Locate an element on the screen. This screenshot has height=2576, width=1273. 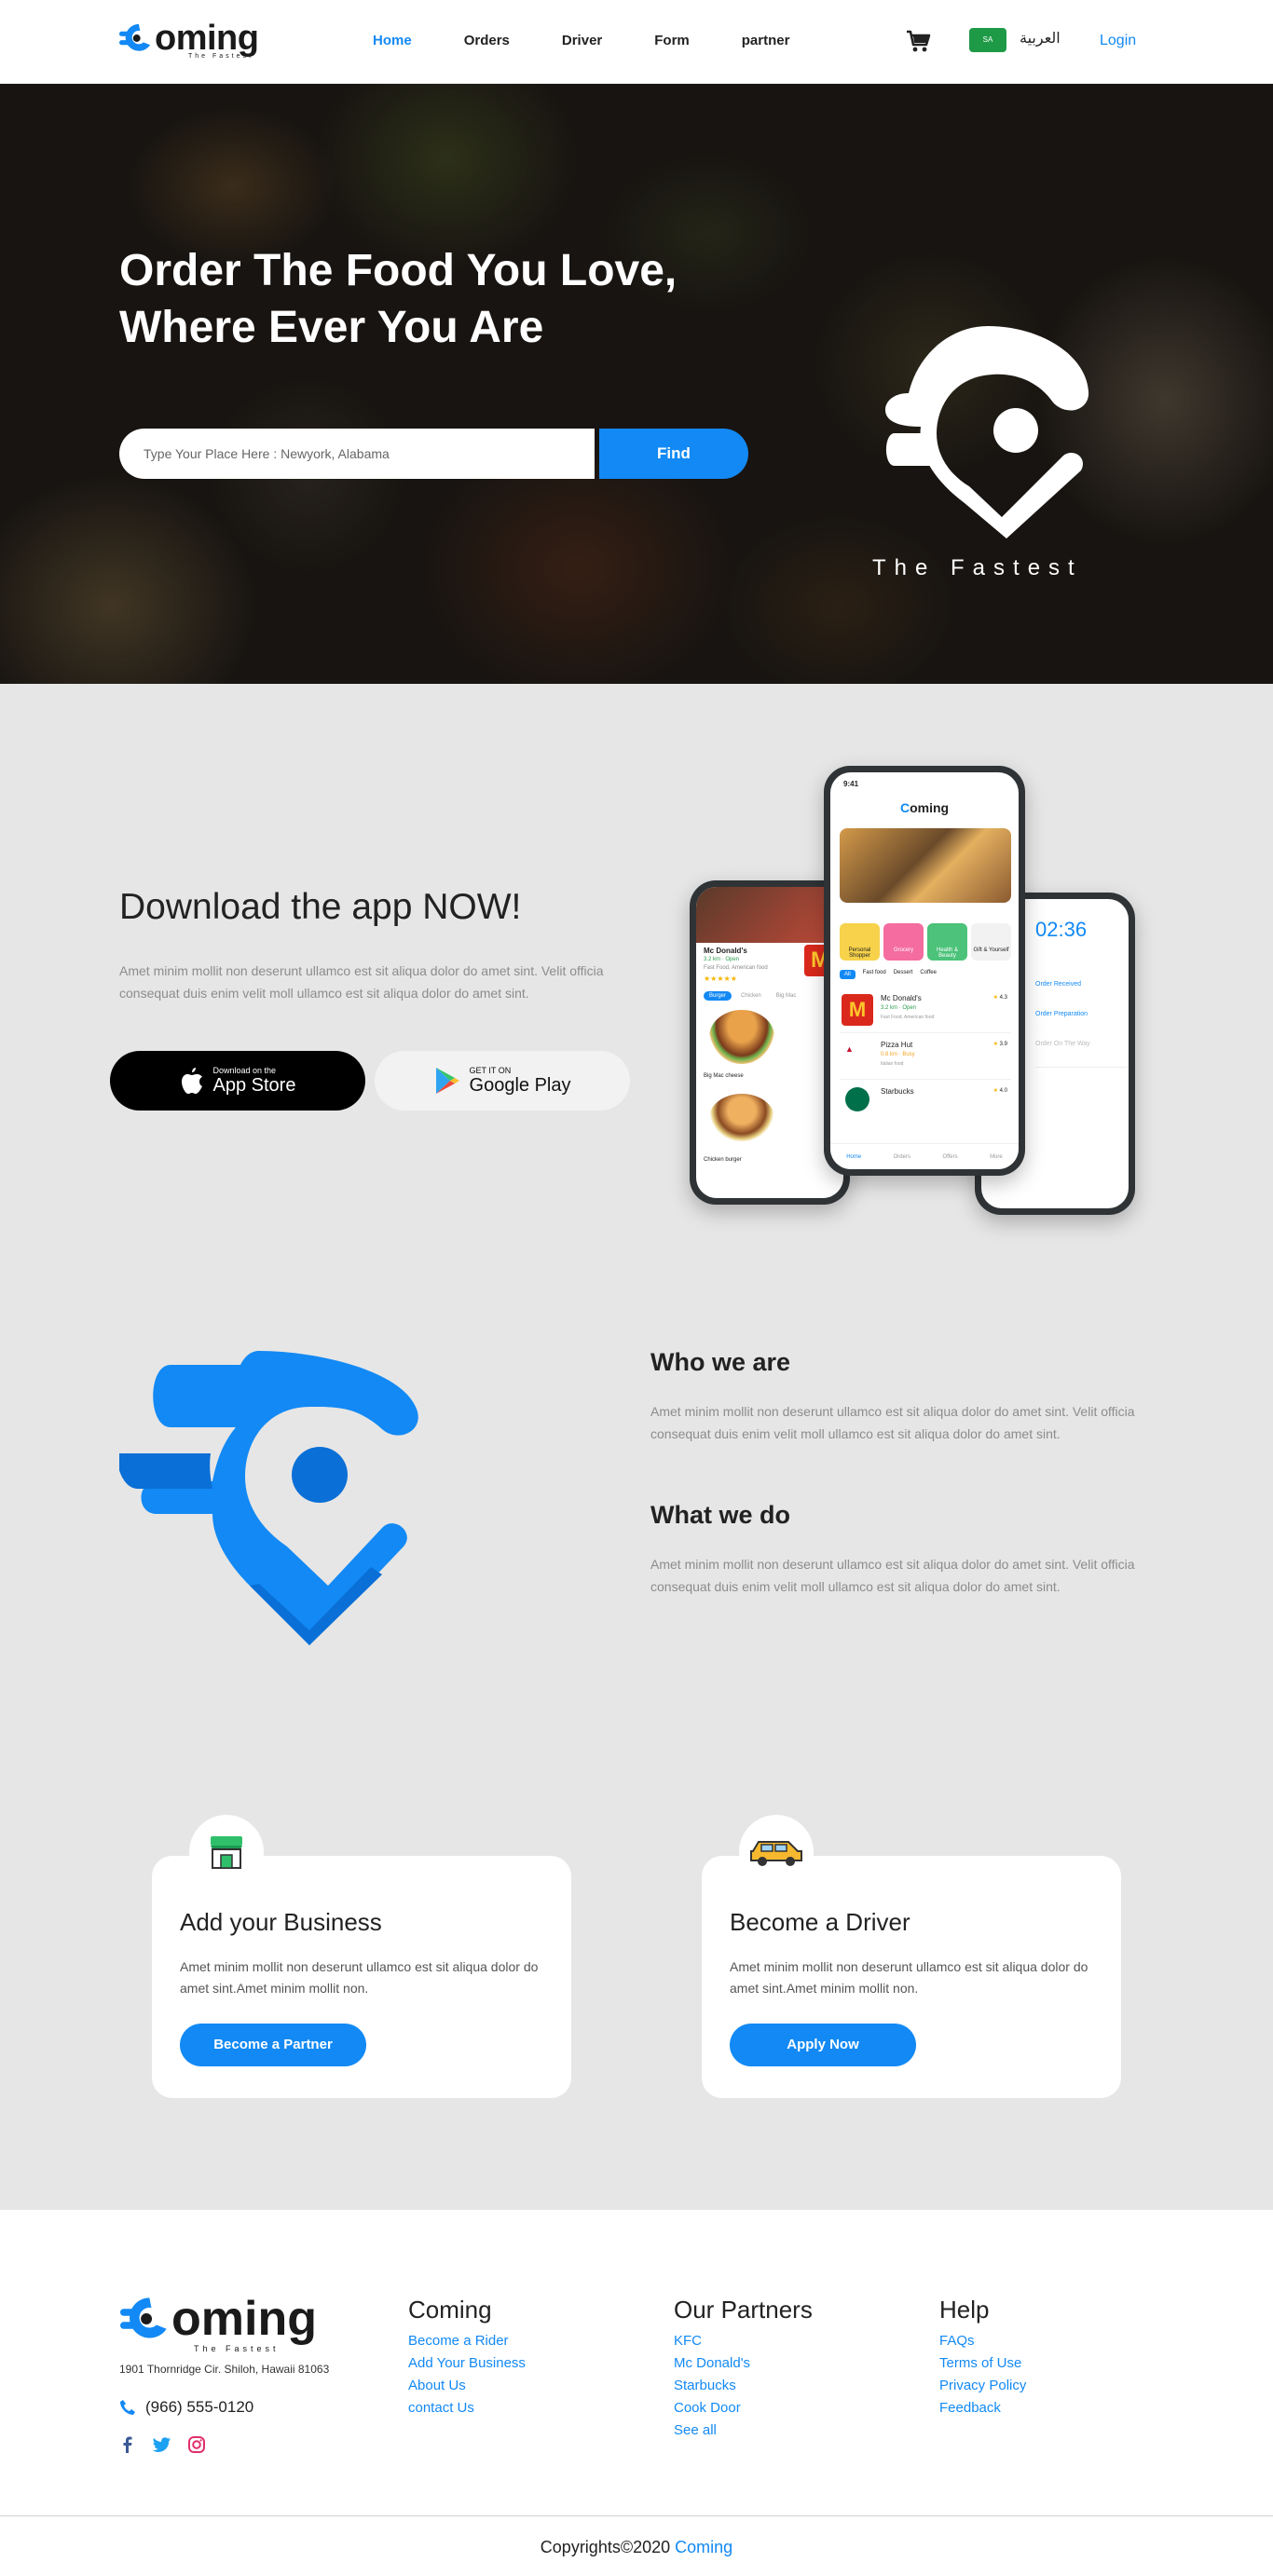
brand-name: oming is located at coordinates (207, 38).